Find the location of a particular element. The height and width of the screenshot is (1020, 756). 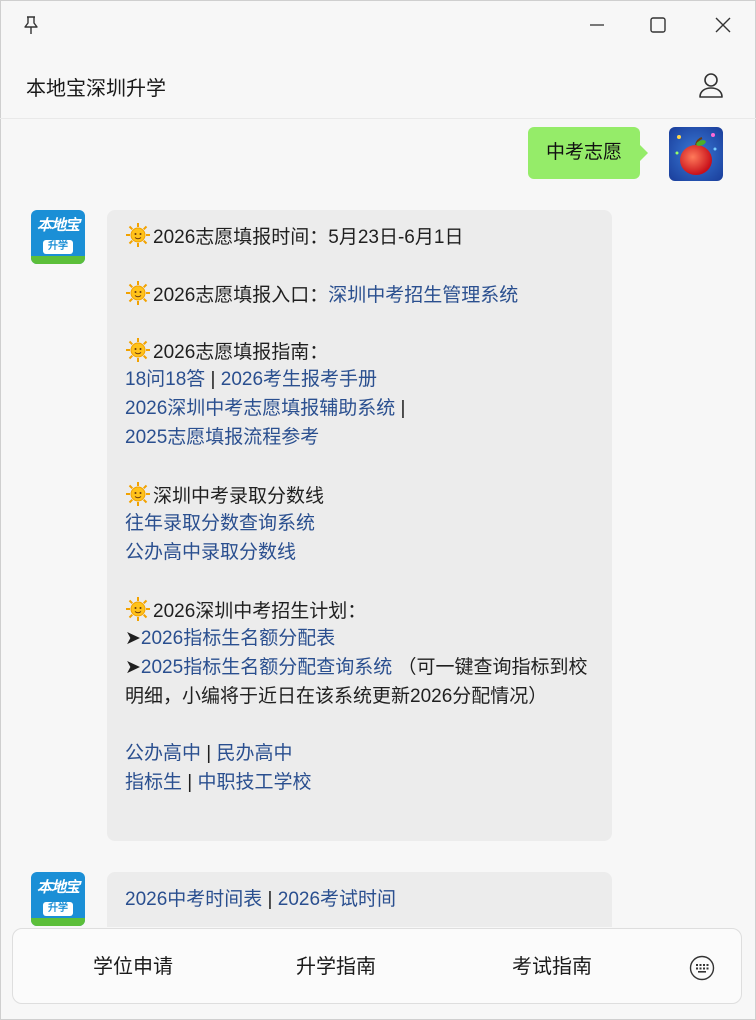

apple-avatar-icon is located at coordinates (696, 154).